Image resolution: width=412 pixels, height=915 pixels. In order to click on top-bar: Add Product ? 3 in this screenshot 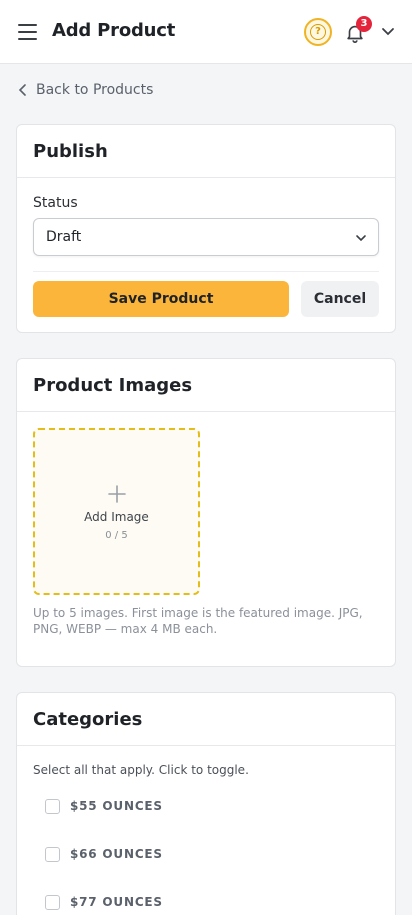, I will do `click(206, 32)`.